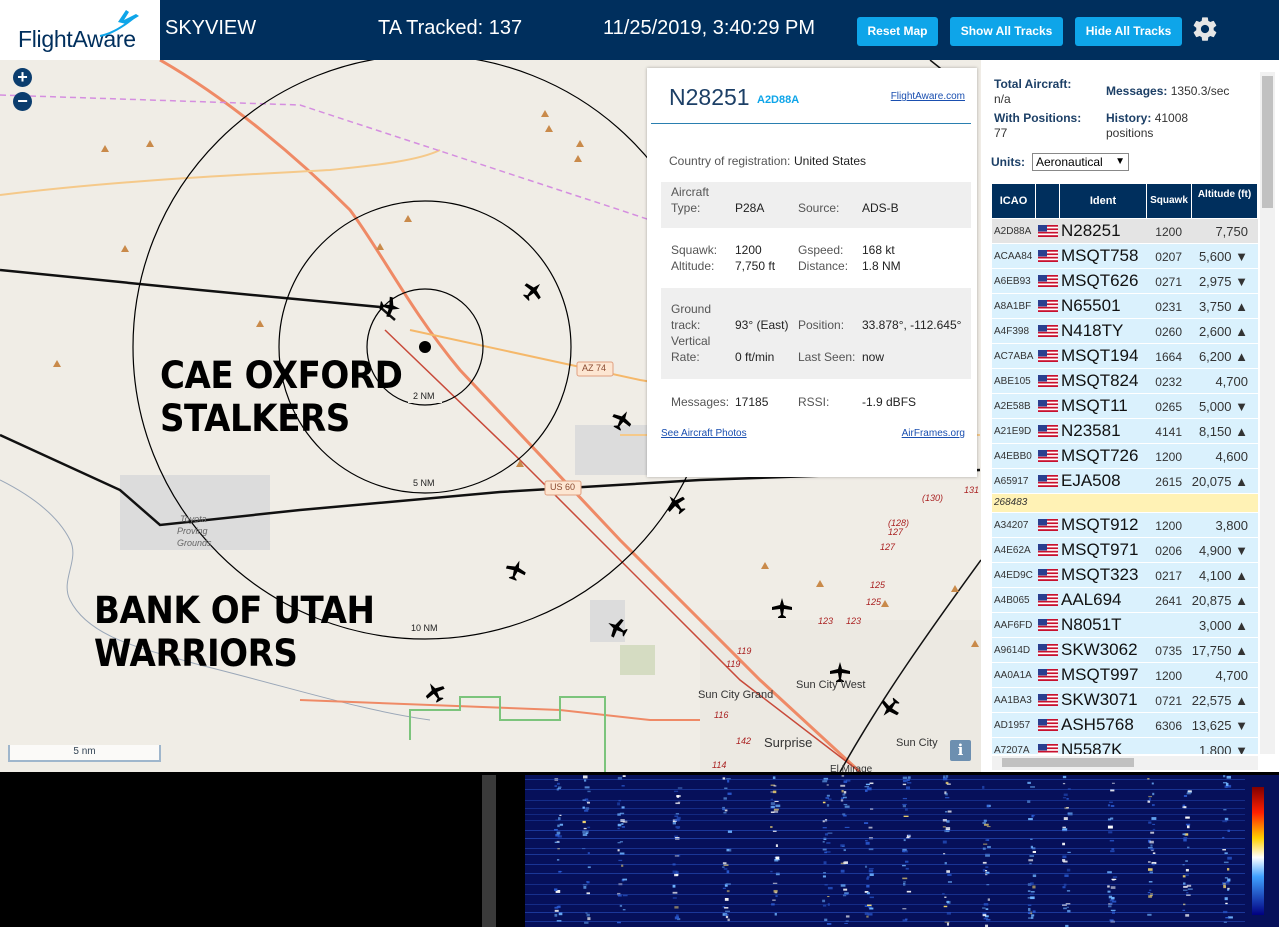 Image resolution: width=1279 pixels, height=927 pixels. What do you see at coordinates (22, 101) in the screenshot?
I see `zoom-out-icon: −` at bounding box center [22, 101].